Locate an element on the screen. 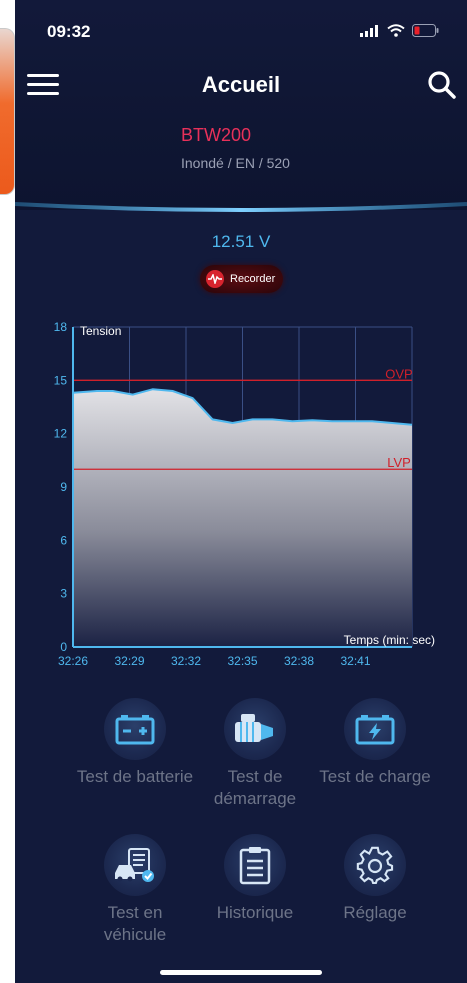  x-tick-label: 32:29 is located at coordinates (129, 661).